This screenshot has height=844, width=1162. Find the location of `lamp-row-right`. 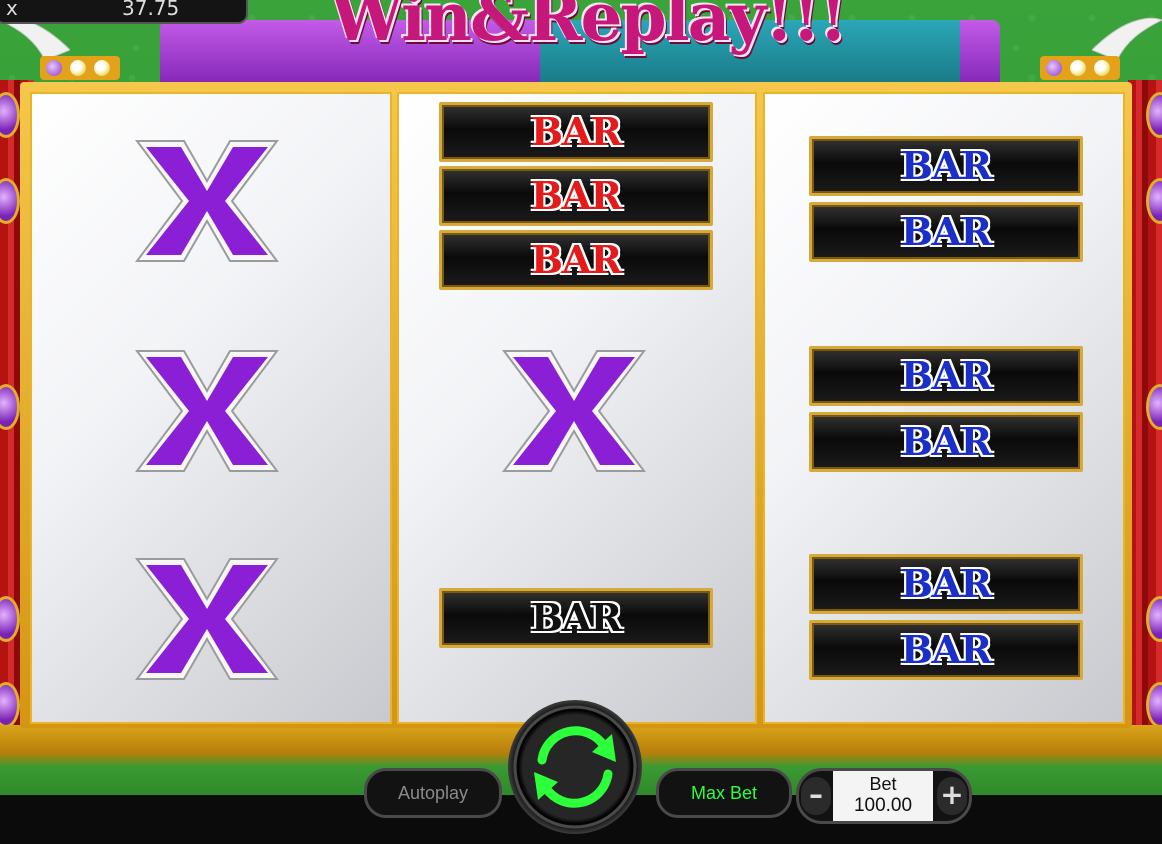

lamp-row-right is located at coordinates (1080, 68).